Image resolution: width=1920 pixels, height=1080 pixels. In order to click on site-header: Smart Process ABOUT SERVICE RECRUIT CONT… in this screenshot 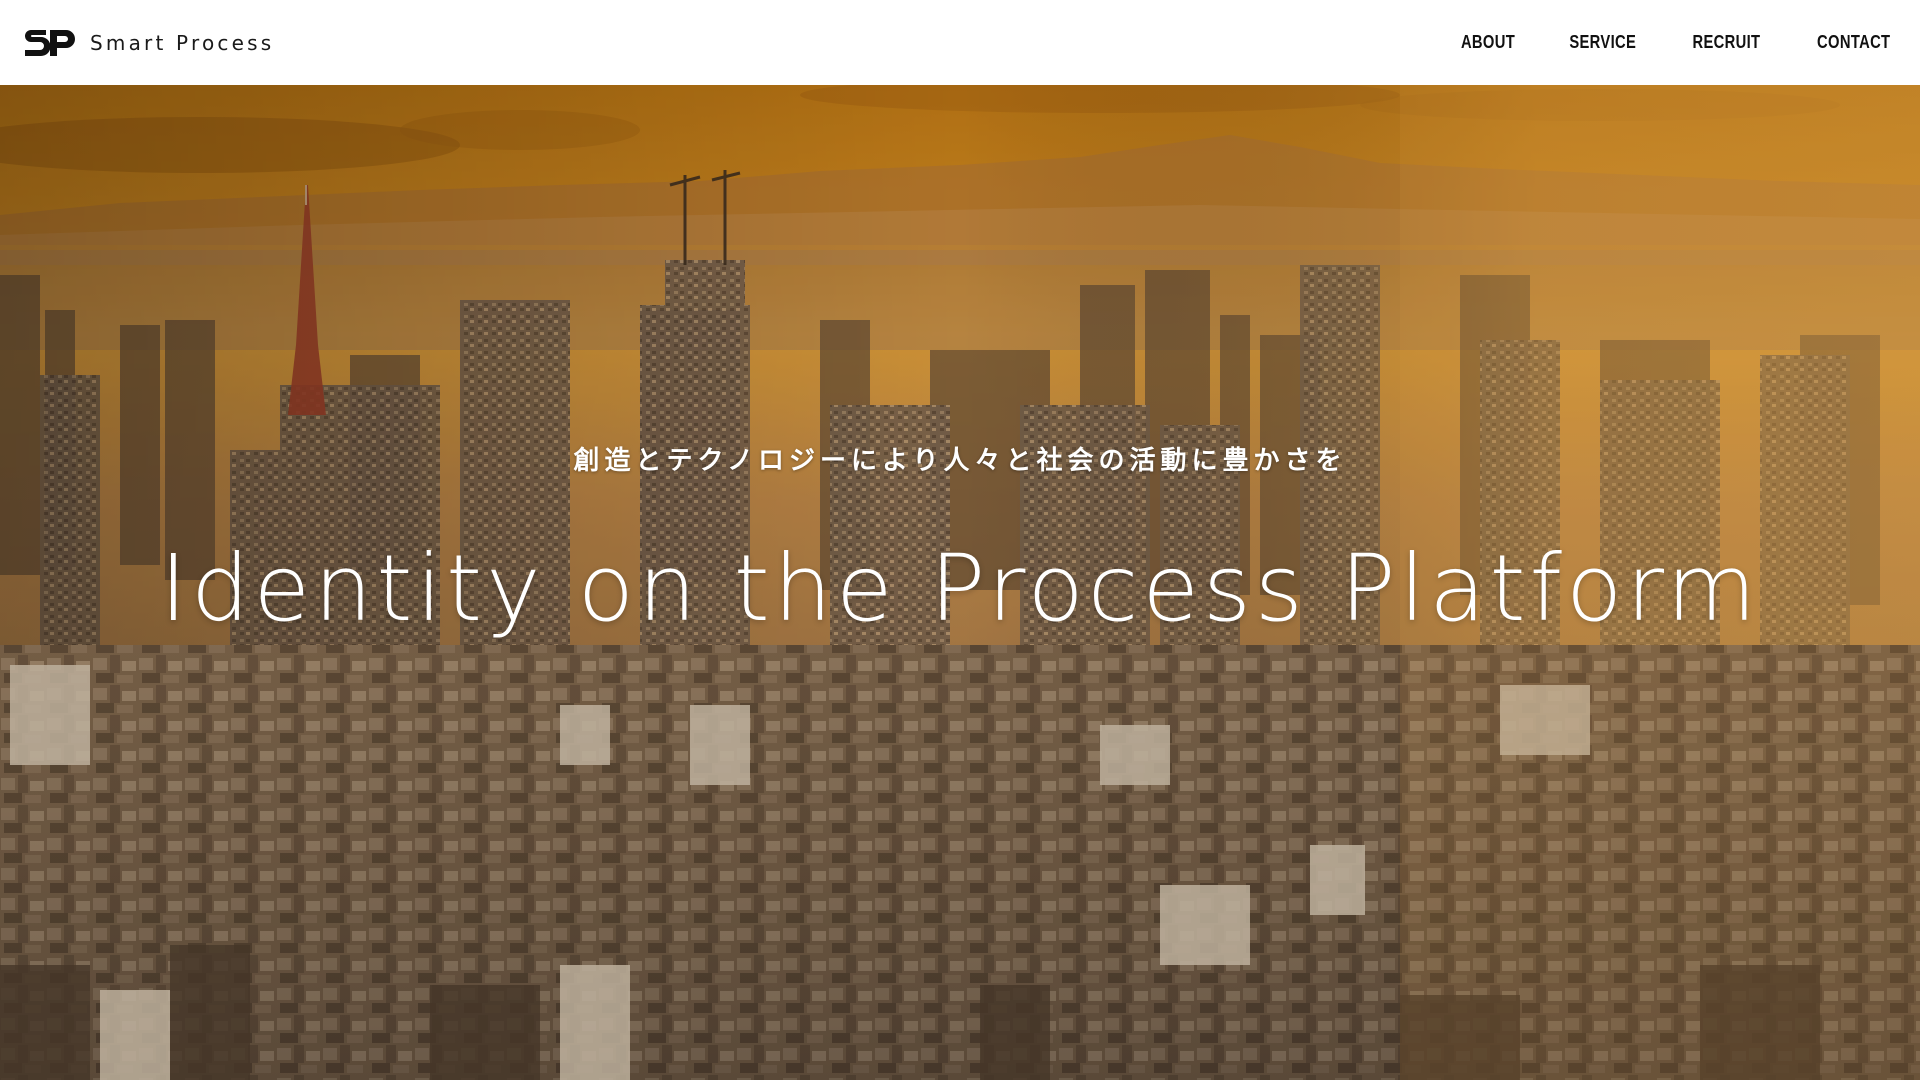, I will do `click(960, 42)`.